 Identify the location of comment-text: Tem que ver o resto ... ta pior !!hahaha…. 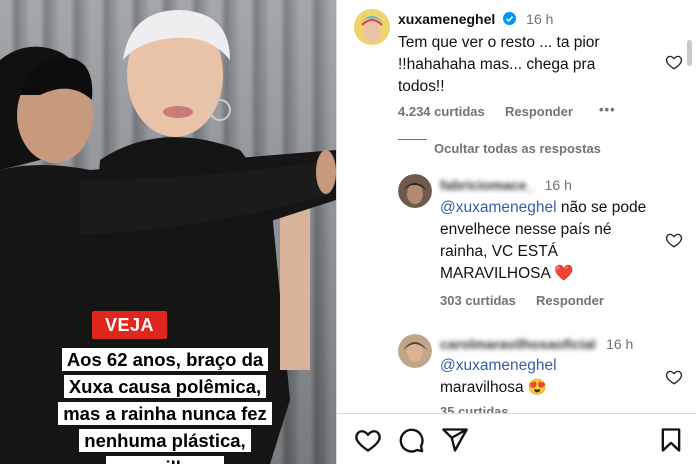
(499, 64).